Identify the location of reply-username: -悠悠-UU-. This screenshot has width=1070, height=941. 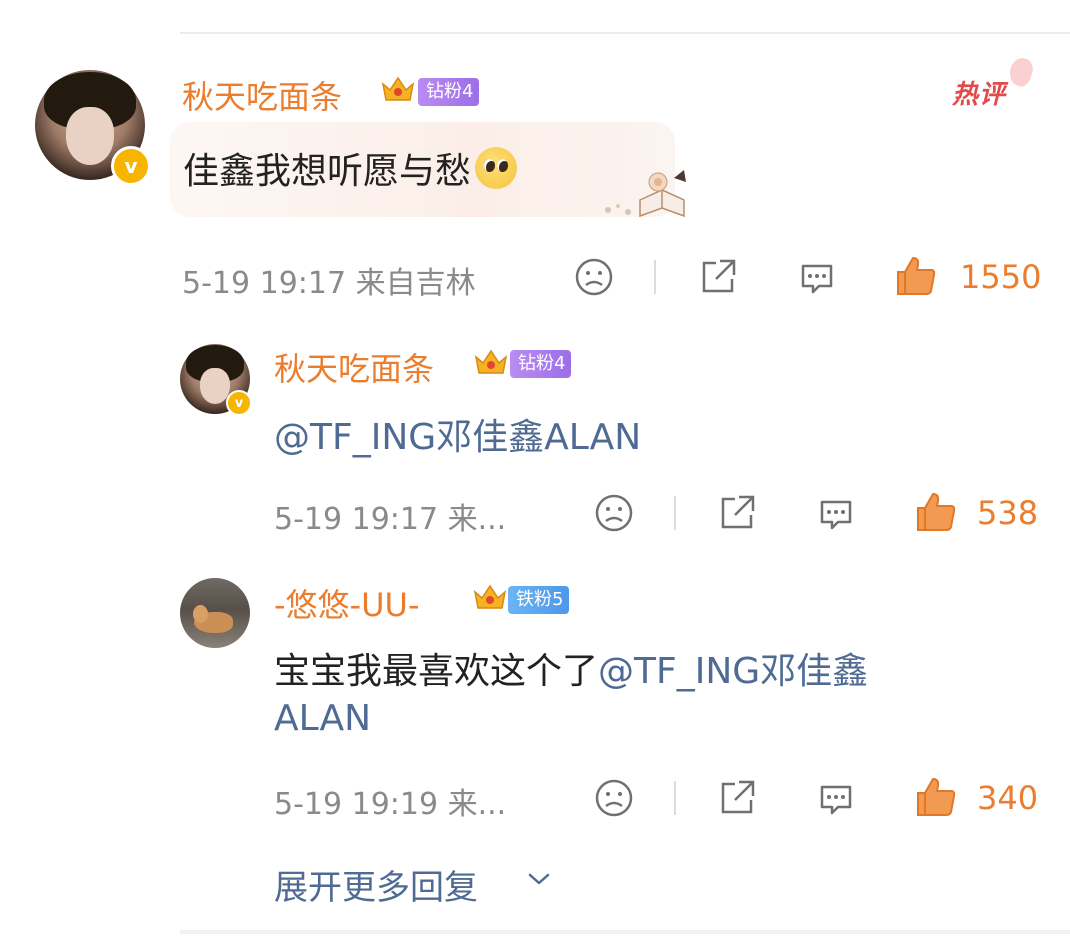
(347, 603).